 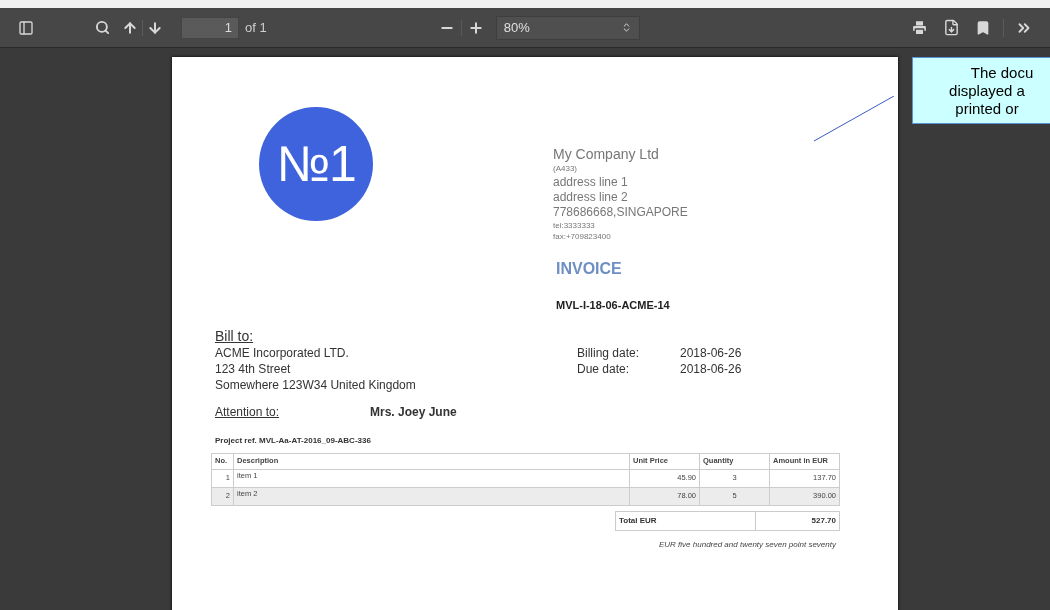 What do you see at coordinates (591, 197) in the screenshot?
I see `address-line: address line 2` at bounding box center [591, 197].